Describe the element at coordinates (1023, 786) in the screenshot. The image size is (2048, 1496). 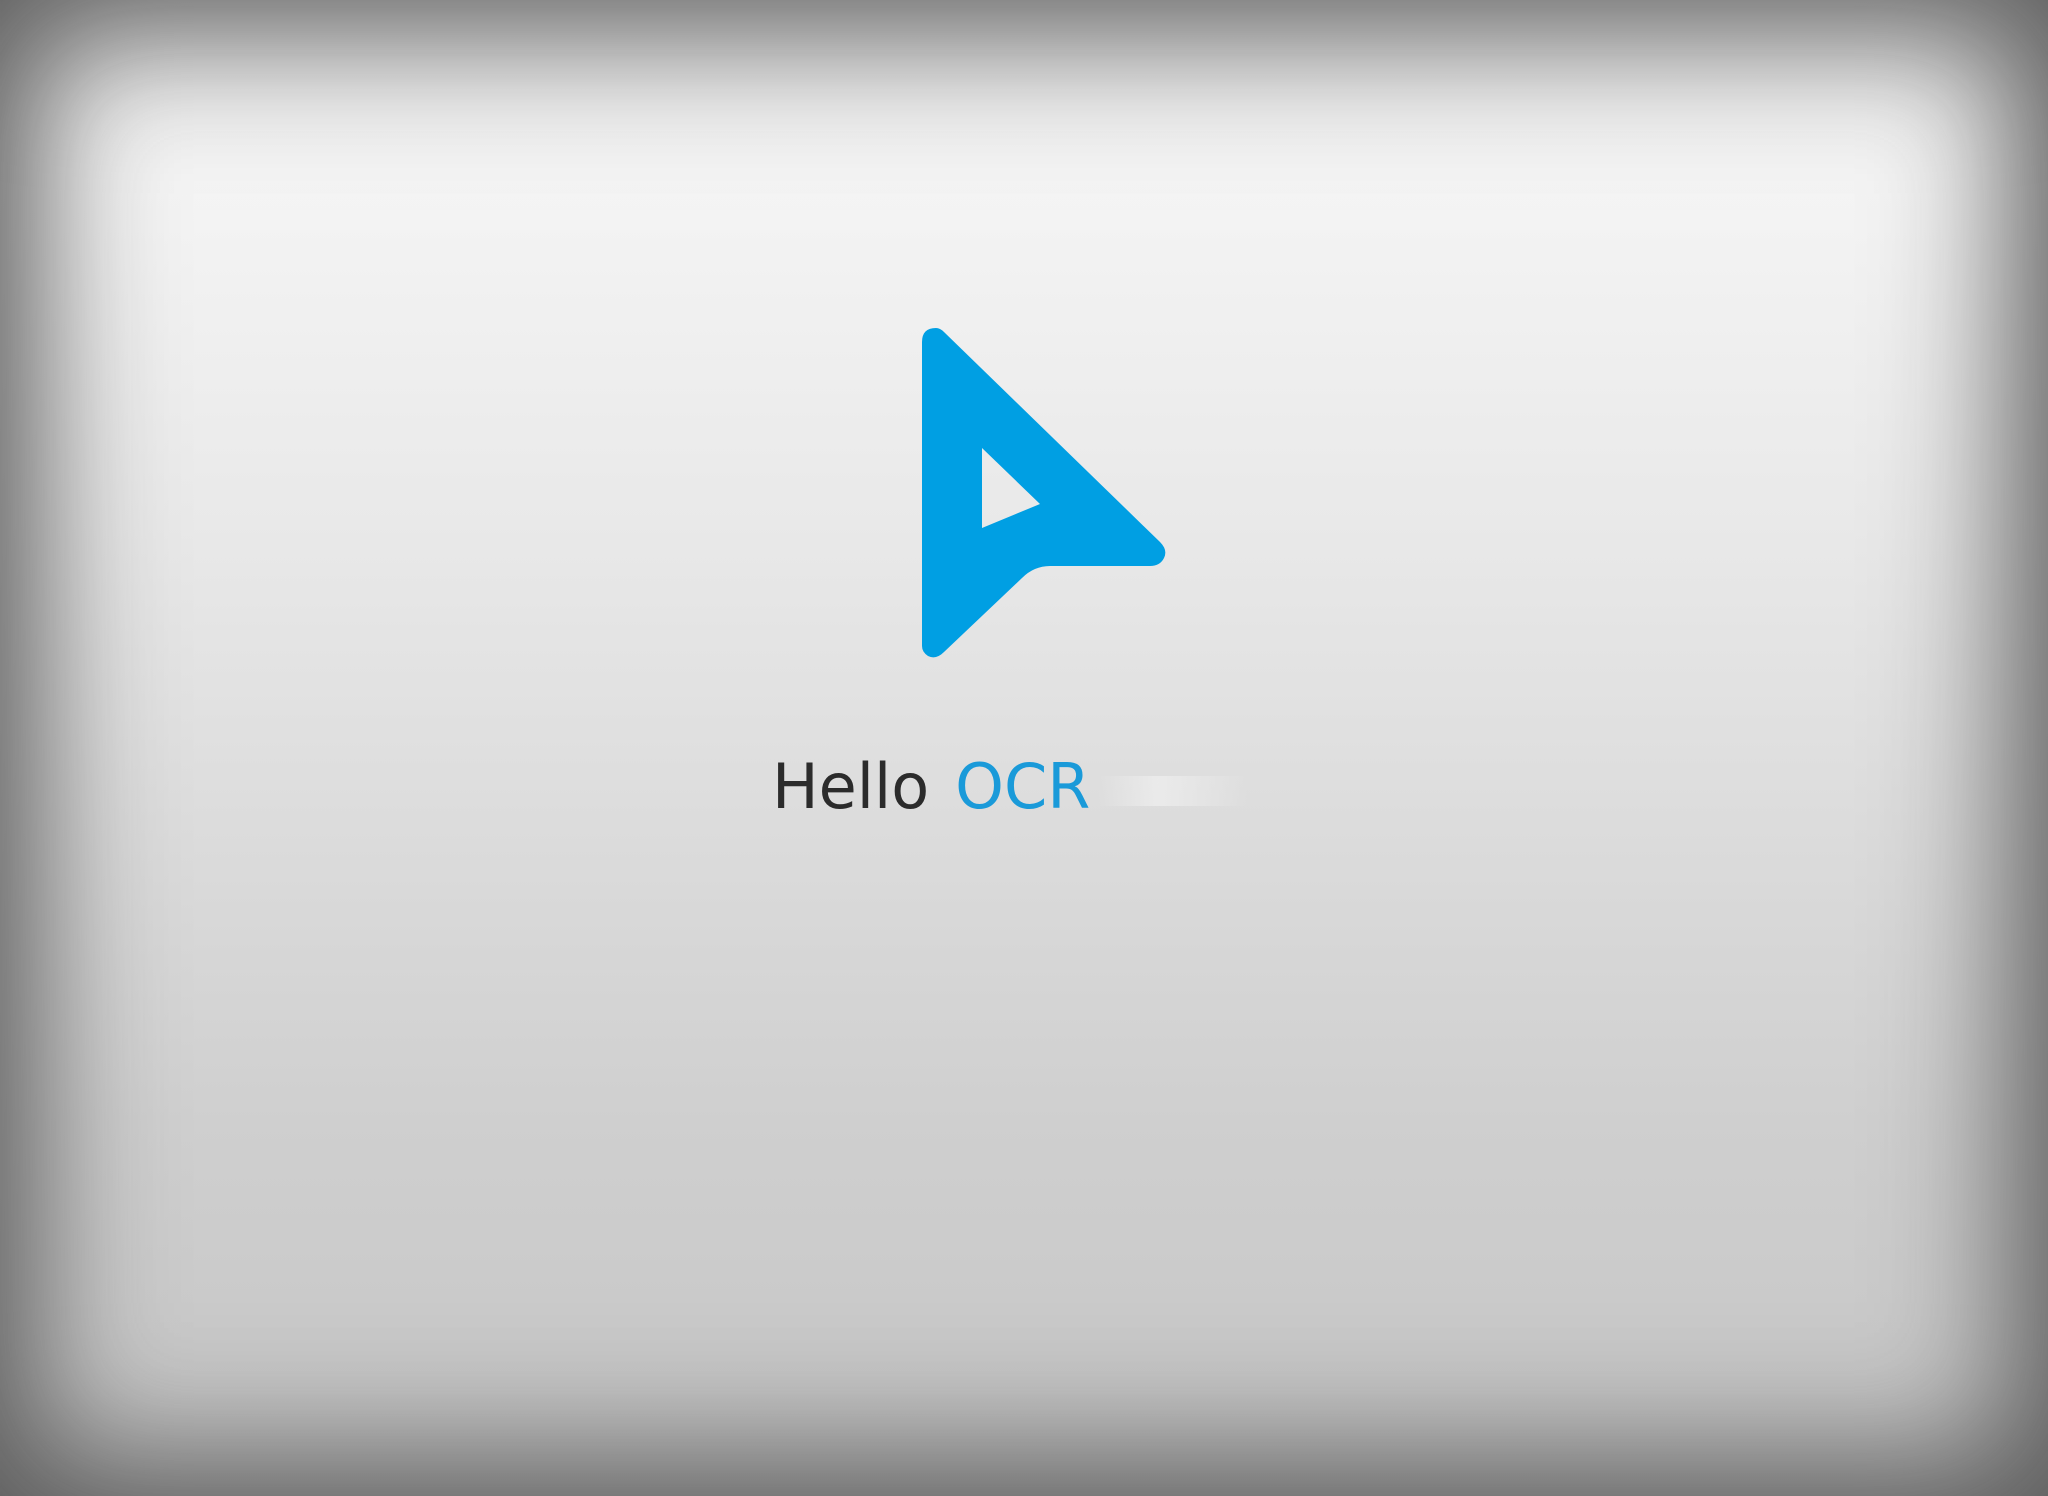
I see `wordmark-accent: OCR` at that location.